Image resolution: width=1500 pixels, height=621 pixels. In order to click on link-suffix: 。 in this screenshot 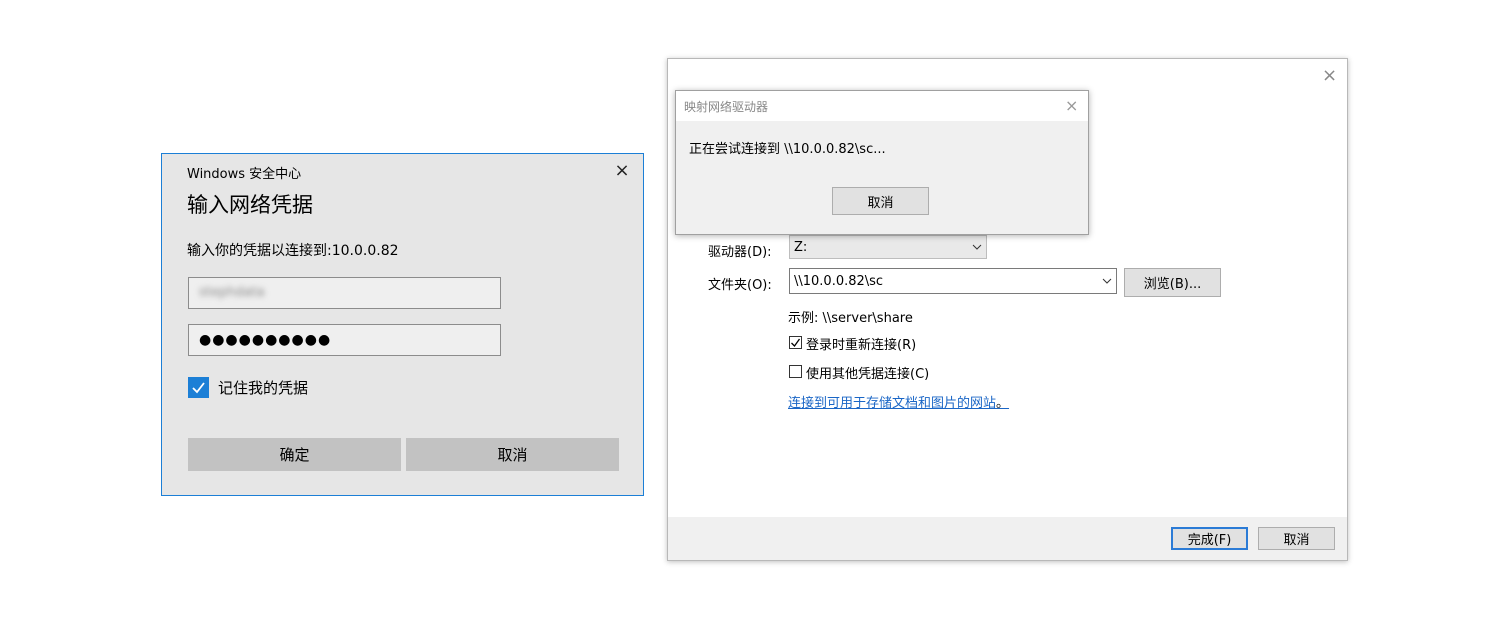, I will do `click(1003, 403)`.